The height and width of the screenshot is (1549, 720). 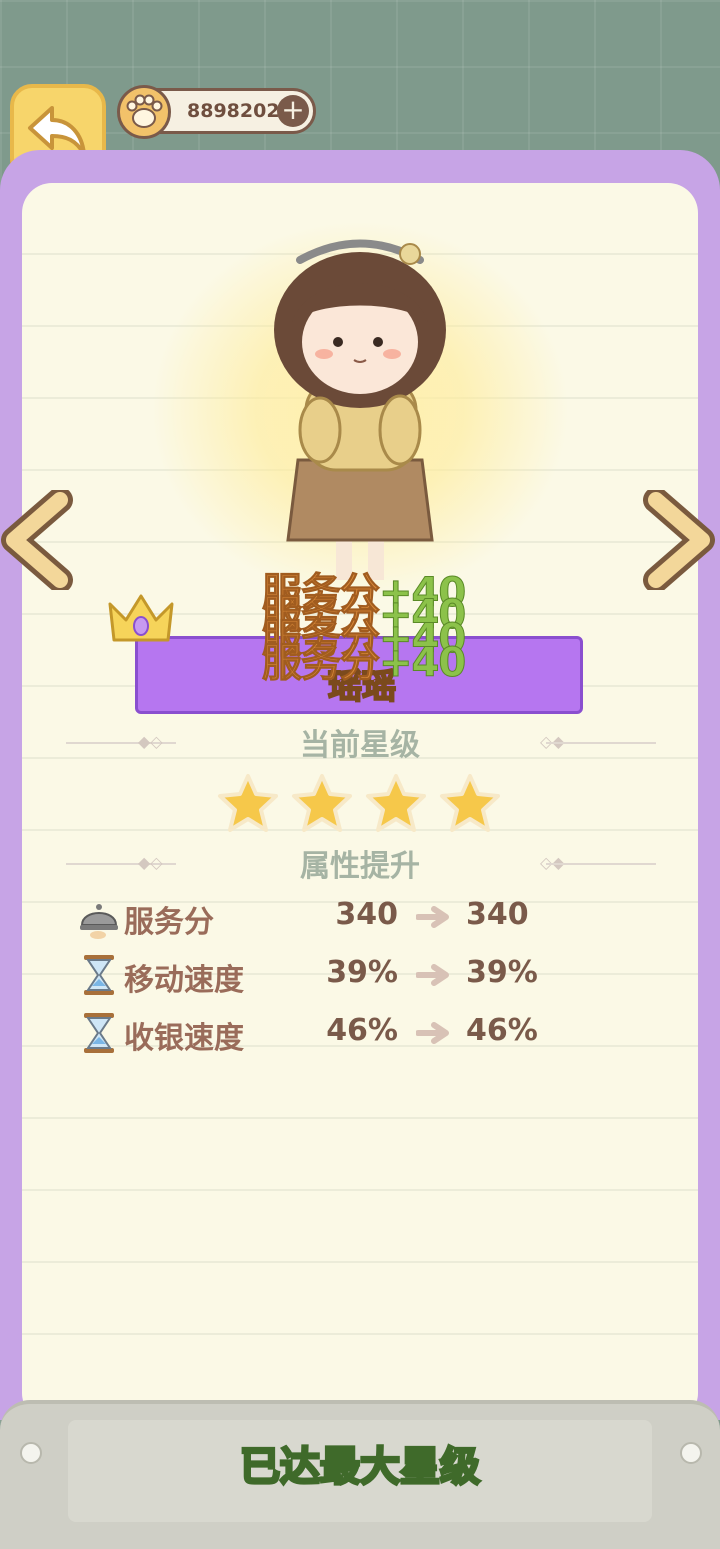 What do you see at coordinates (362, 972) in the screenshot?
I see `attribute-current-value: 39%` at bounding box center [362, 972].